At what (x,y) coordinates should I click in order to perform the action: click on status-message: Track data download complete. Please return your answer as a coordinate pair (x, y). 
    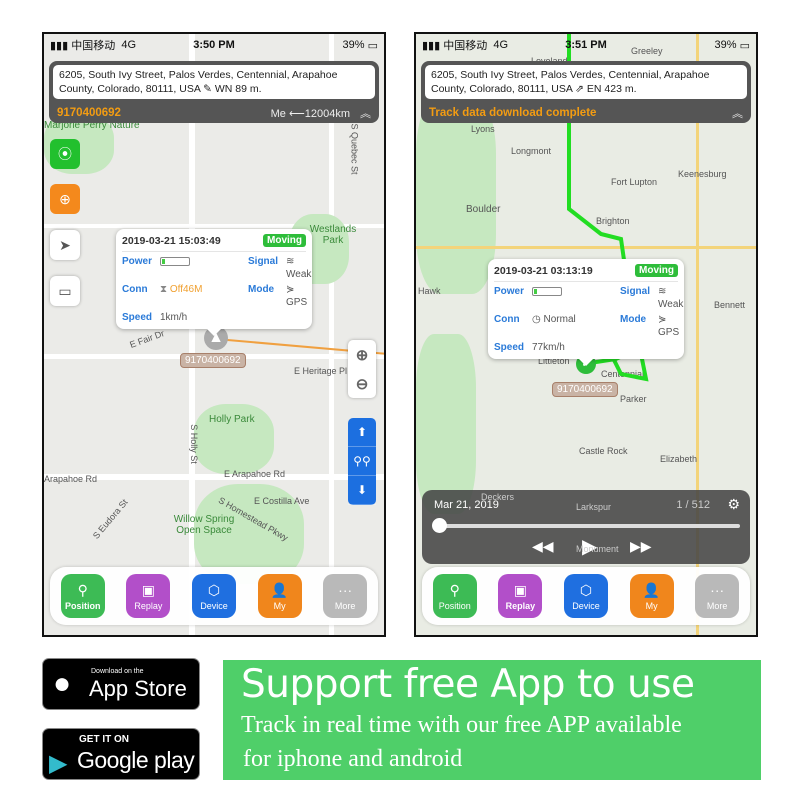
    Looking at the image, I should click on (513, 113).